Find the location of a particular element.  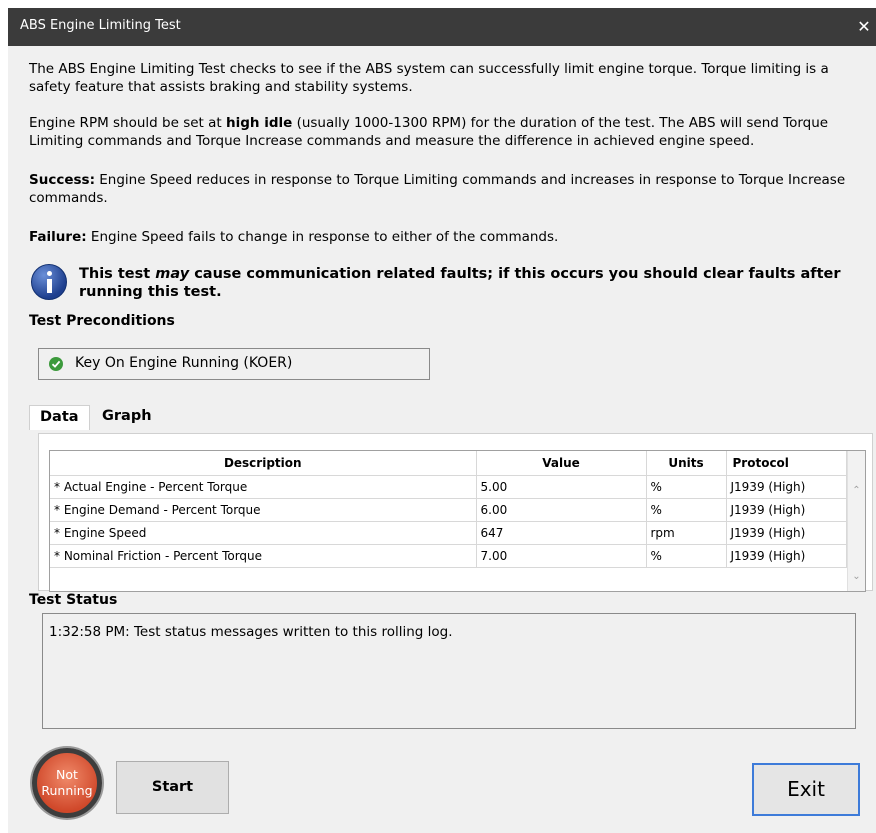

table-row: * Engine Speed 647 rpm J1939 (High) is located at coordinates (448, 533).